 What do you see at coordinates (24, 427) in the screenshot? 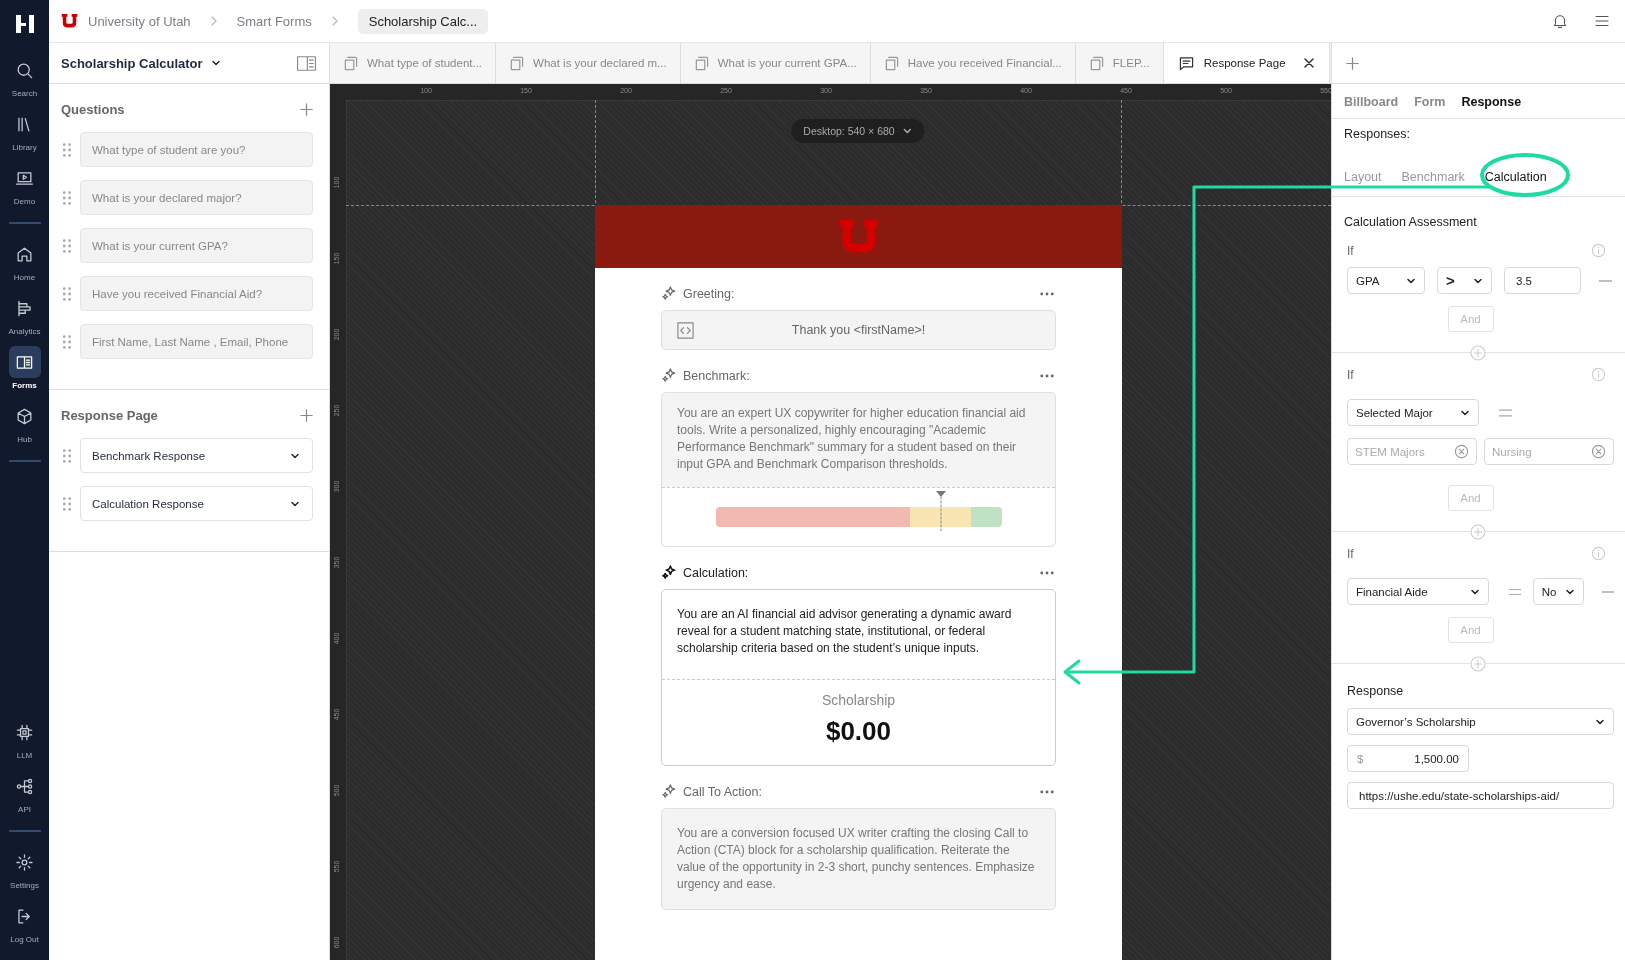
I see `nav-item: Hub` at bounding box center [24, 427].